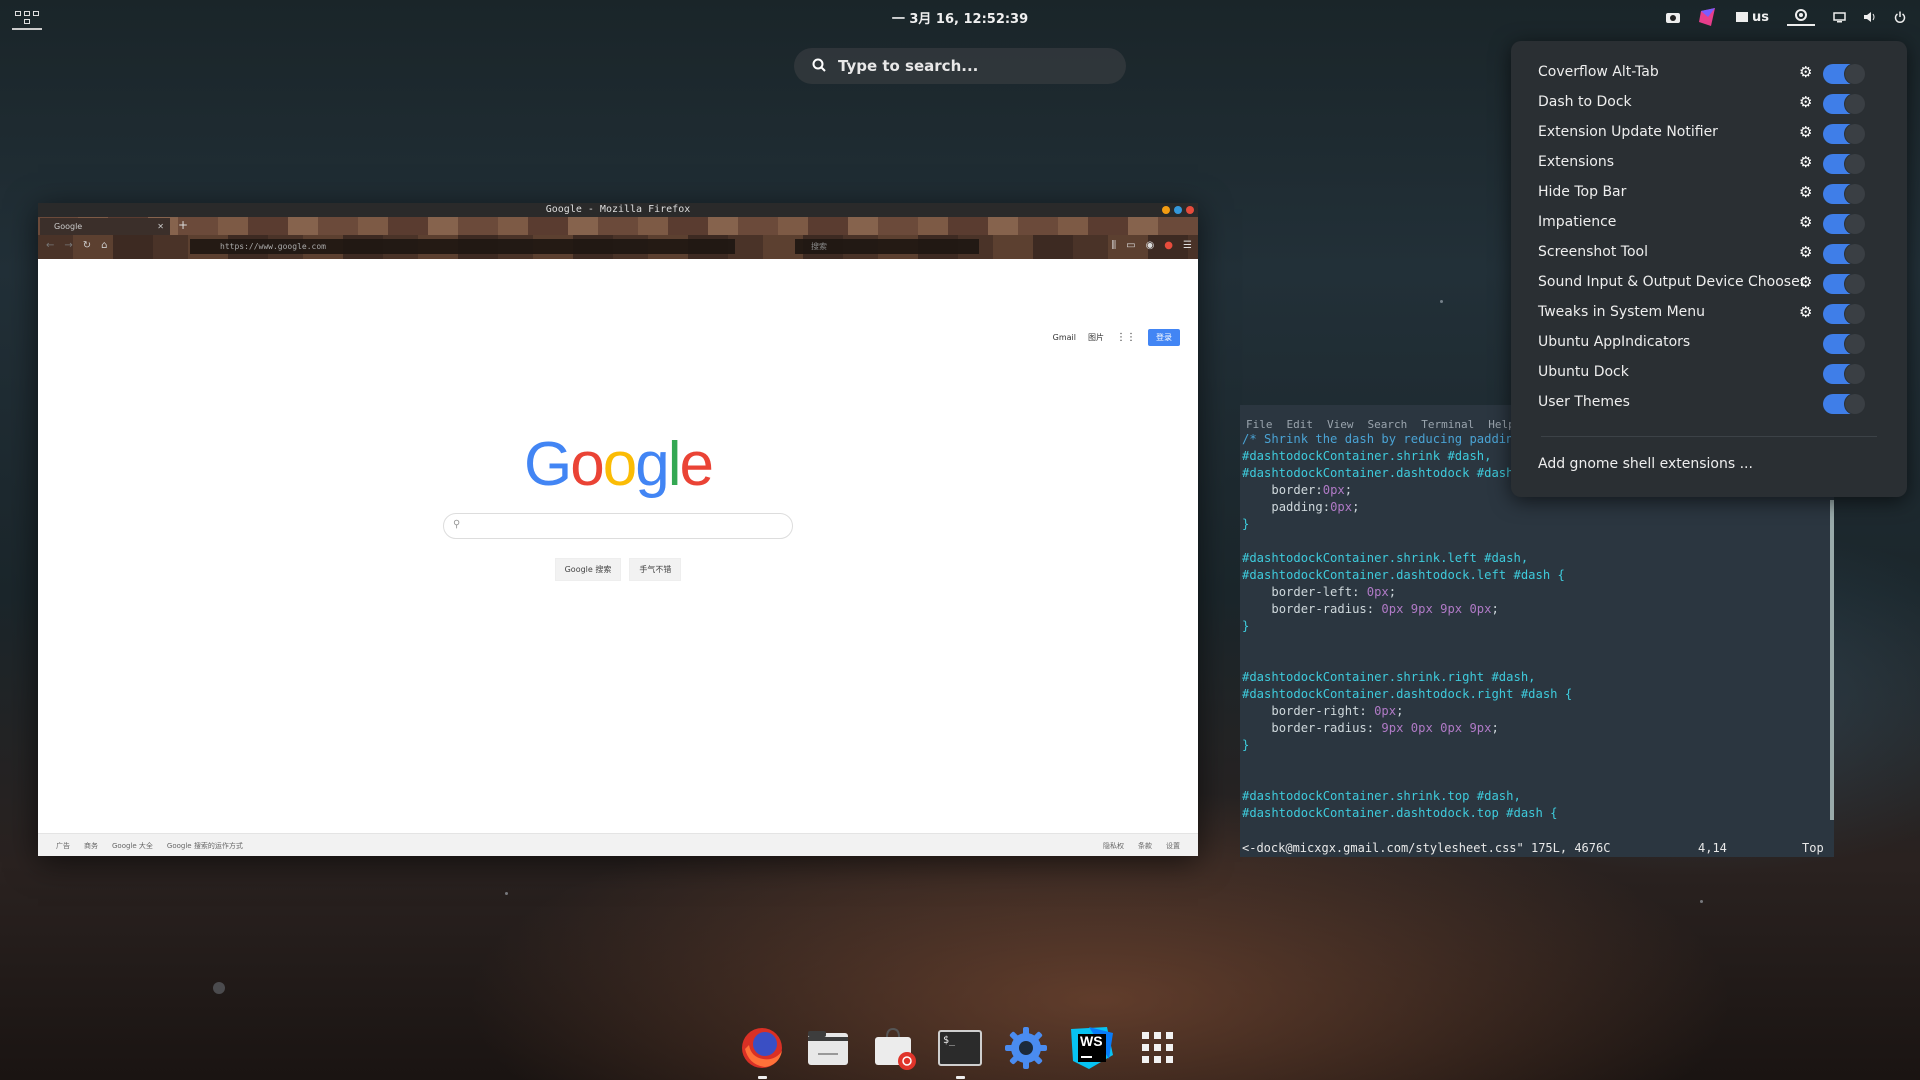  I want to click on menu-view: View, so click(1340, 424).